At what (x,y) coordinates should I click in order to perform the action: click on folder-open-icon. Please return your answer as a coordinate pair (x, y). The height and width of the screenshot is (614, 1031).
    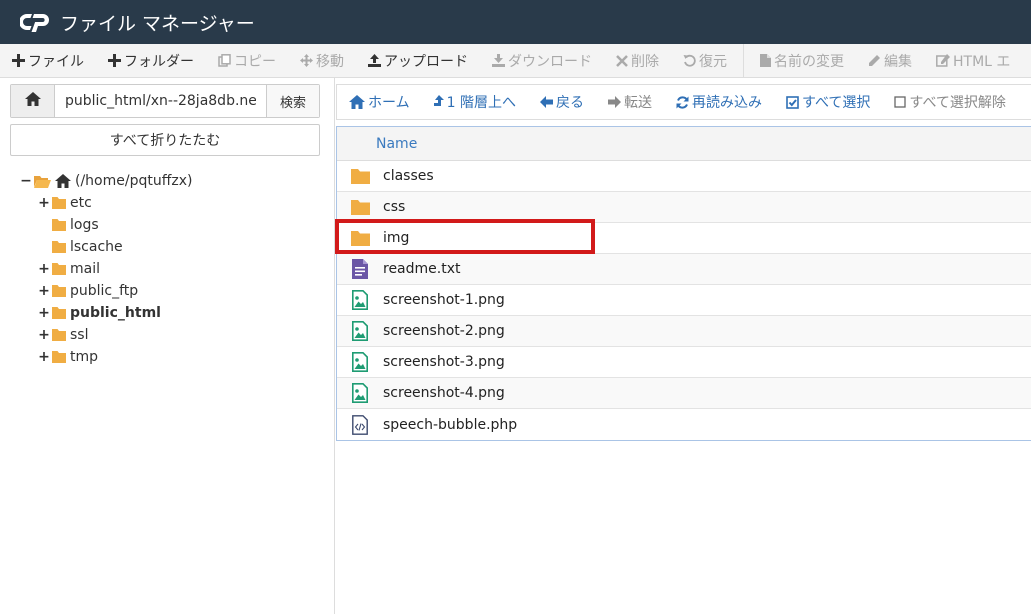
    Looking at the image, I should click on (42, 181).